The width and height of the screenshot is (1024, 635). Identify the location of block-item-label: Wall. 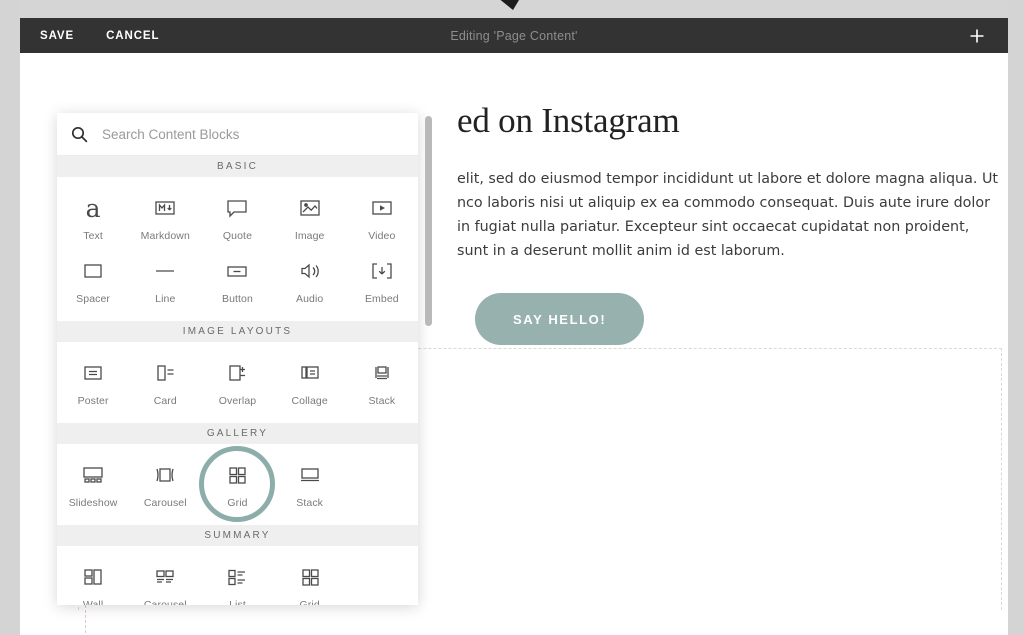
(93, 602).